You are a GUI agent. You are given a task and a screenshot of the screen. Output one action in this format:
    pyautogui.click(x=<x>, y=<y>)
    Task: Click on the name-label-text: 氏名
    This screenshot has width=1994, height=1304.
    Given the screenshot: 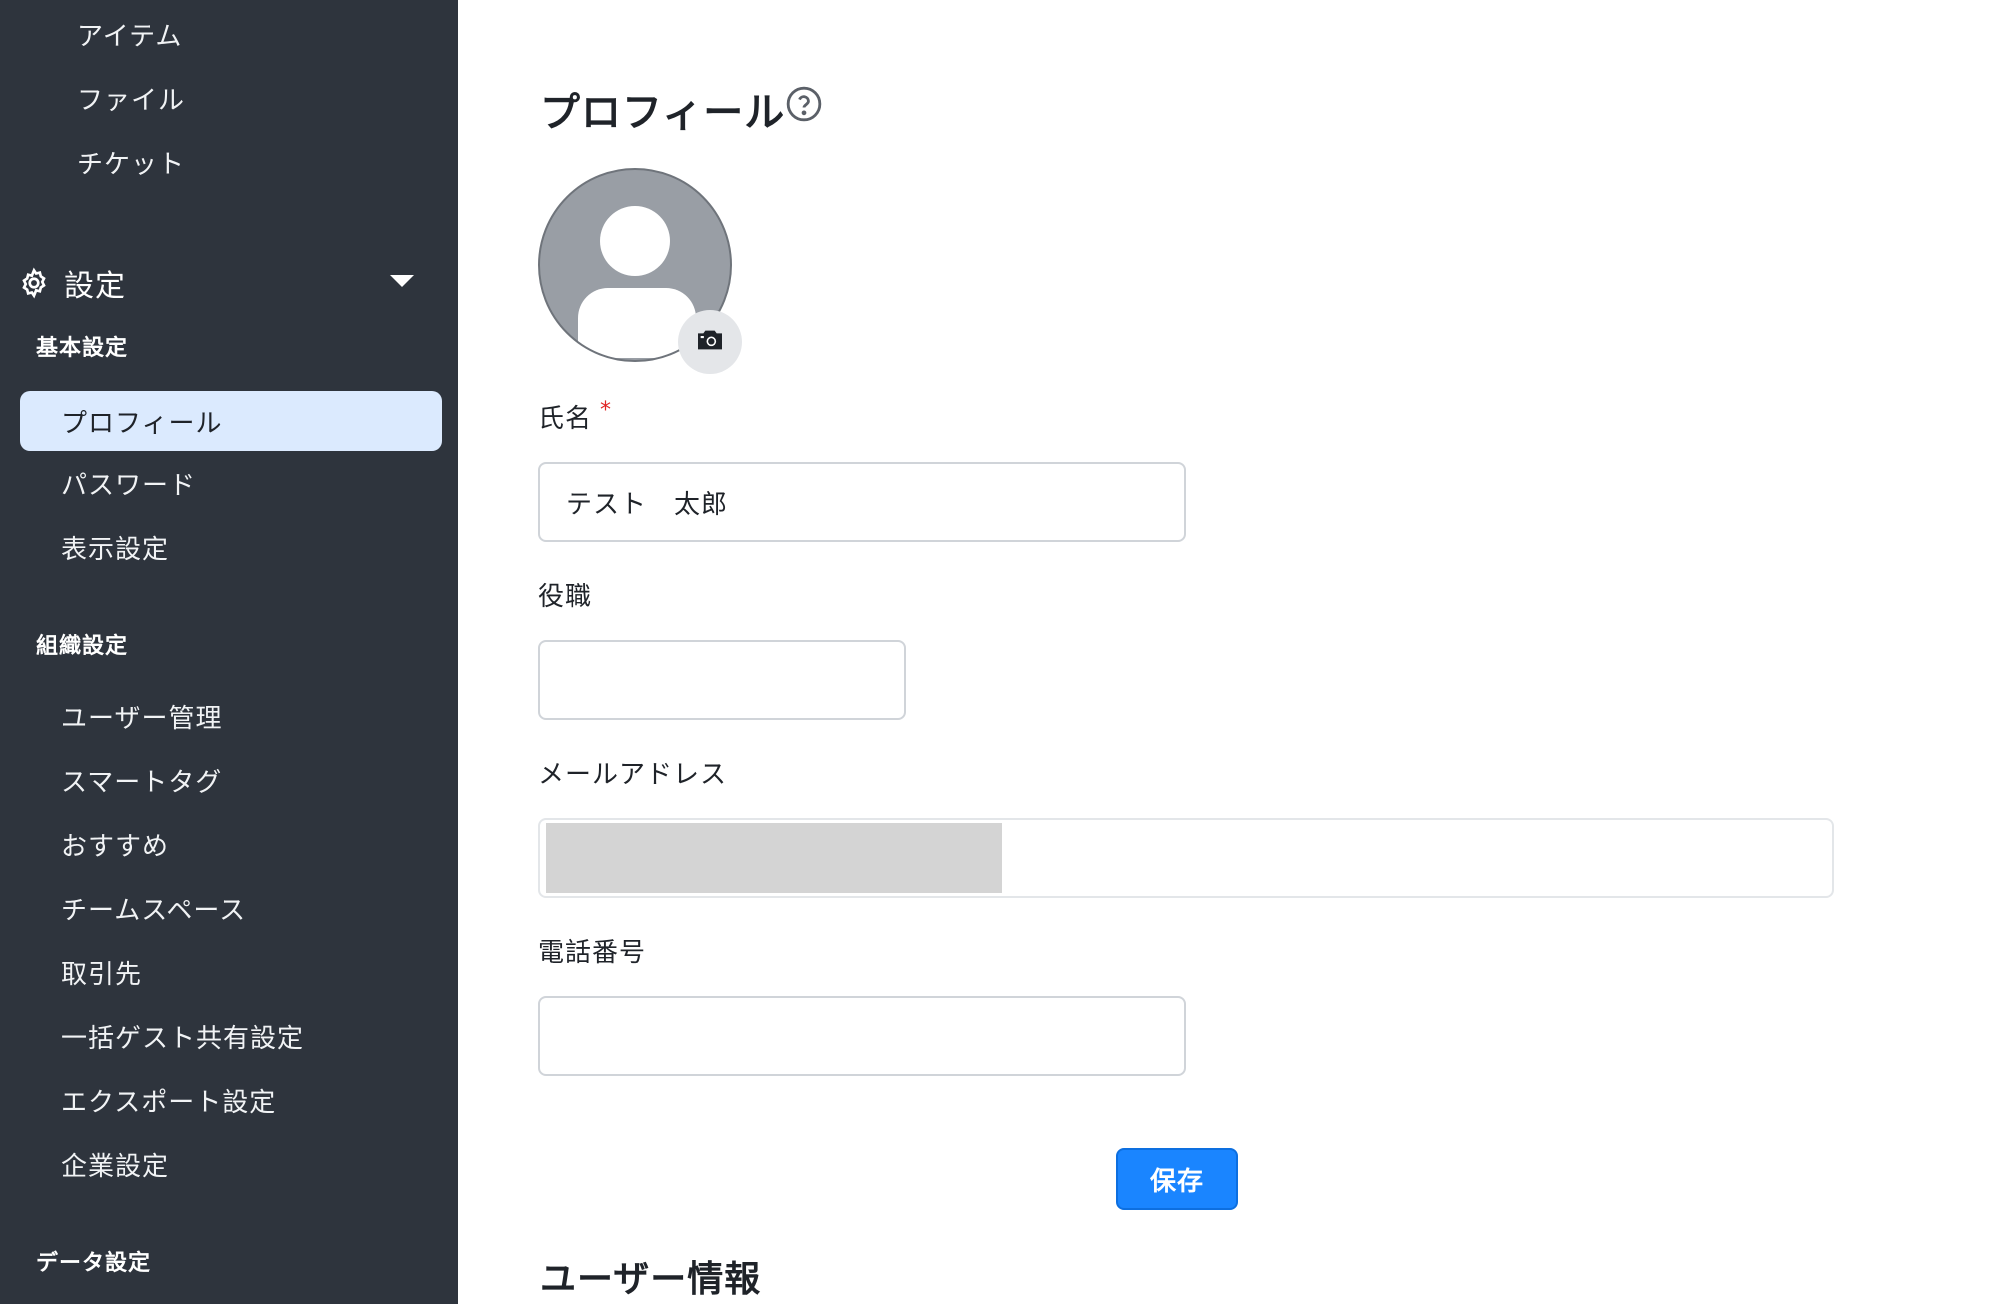 What is the action you would take?
    pyautogui.click(x=565, y=419)
    